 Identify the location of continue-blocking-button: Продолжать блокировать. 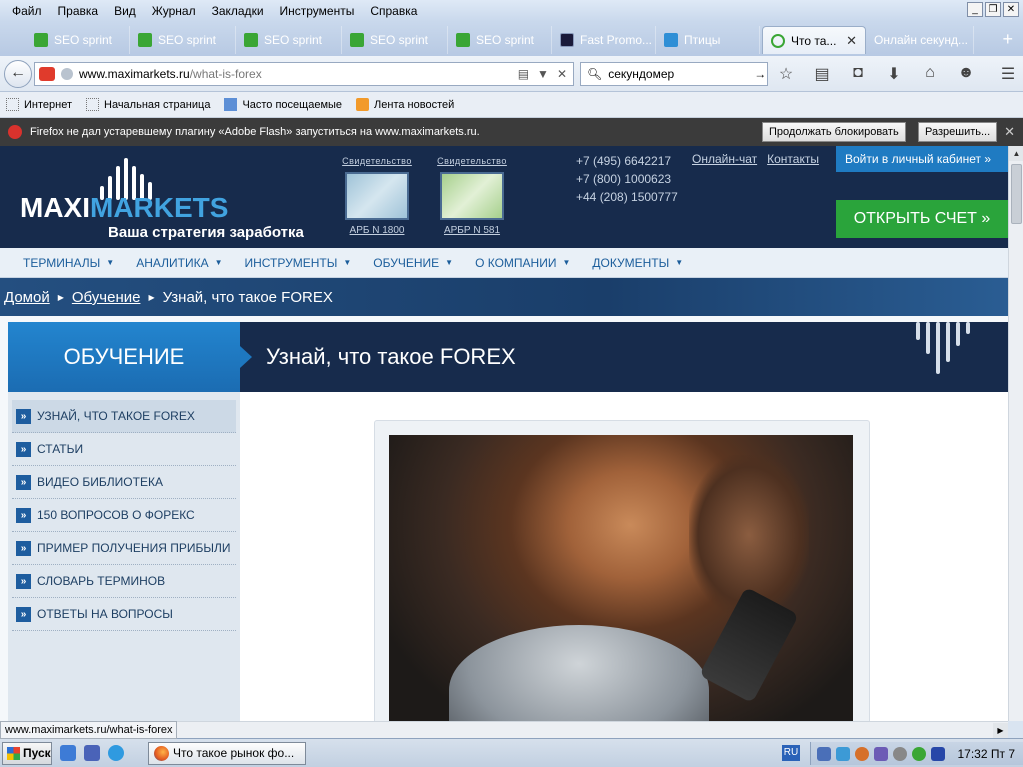
(834, 132).